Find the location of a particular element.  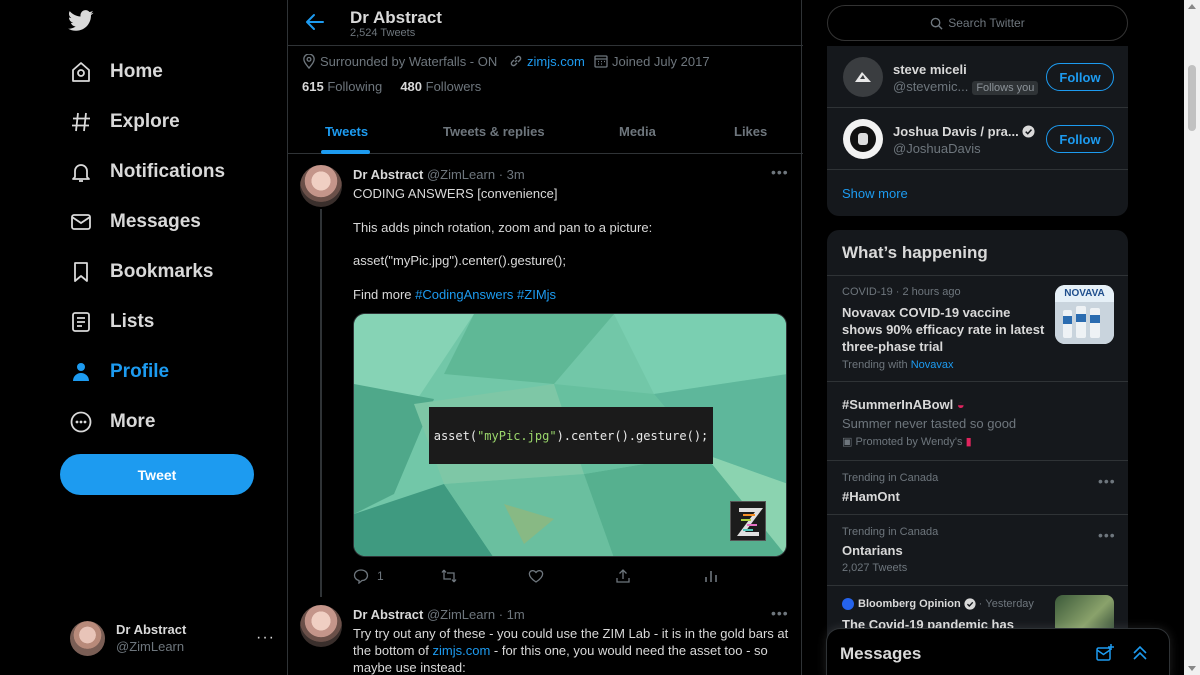

trend-tweet-count: 2,027 Tweets is located at coordinates (875, 568).